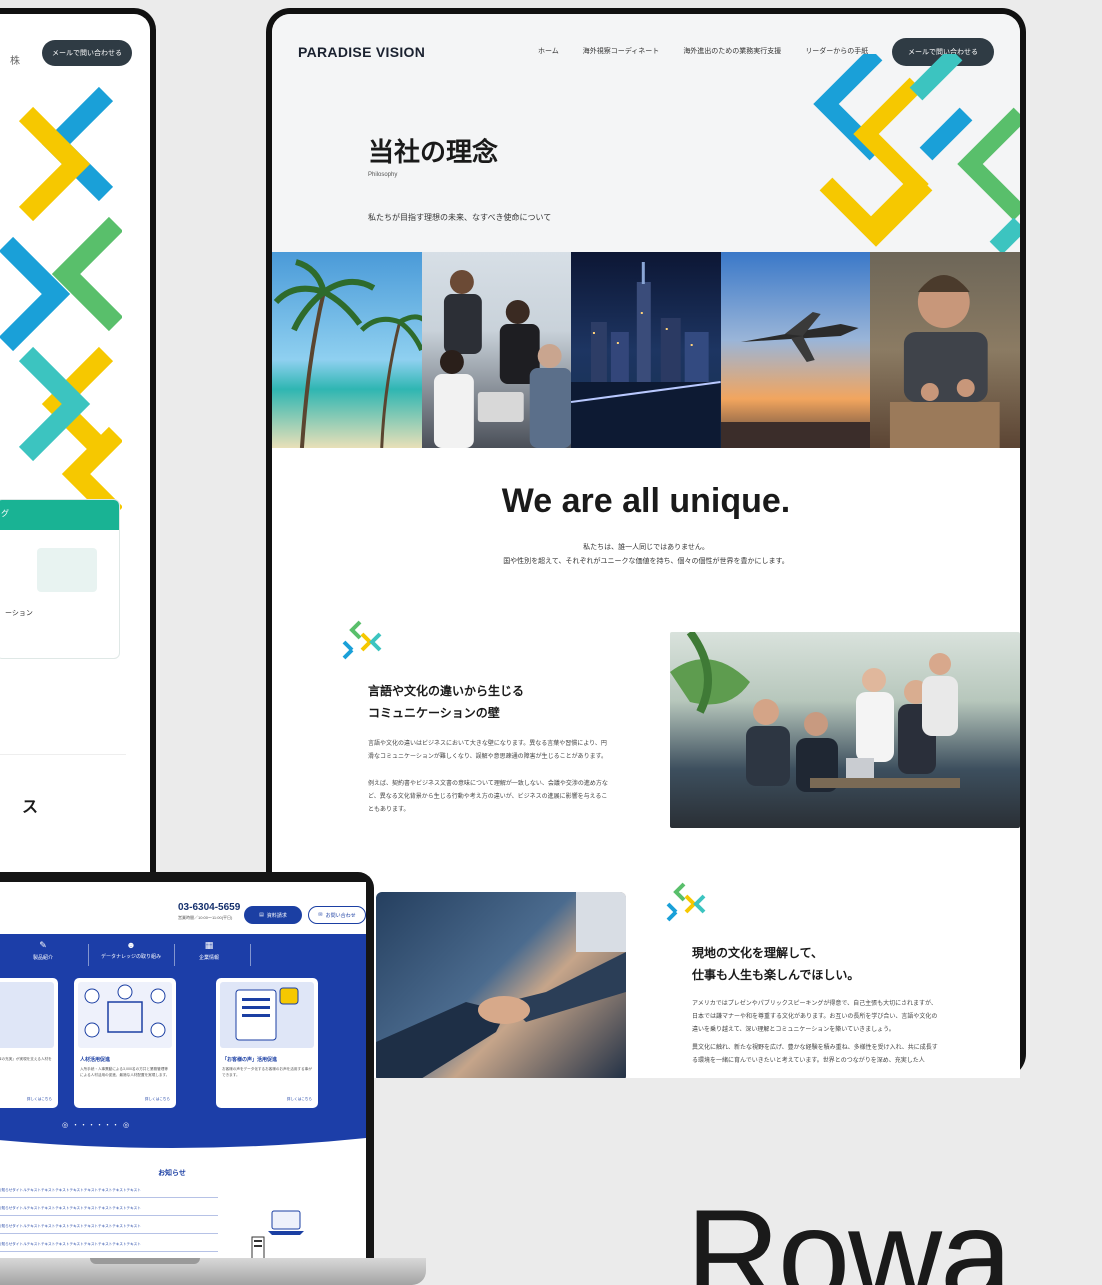  I want to click on card1-illustration, so click(27, 1015).